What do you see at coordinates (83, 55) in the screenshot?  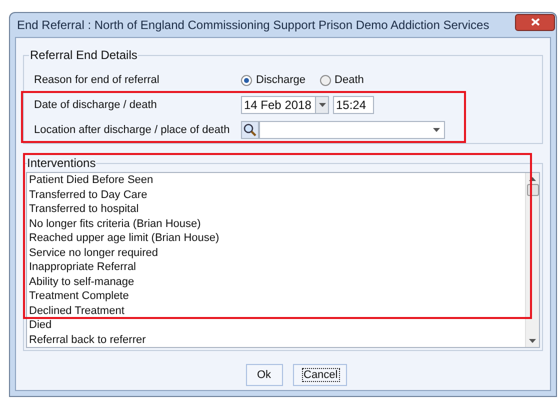 I see `group-title: Referral End Details` at bounding box center [83, 55].